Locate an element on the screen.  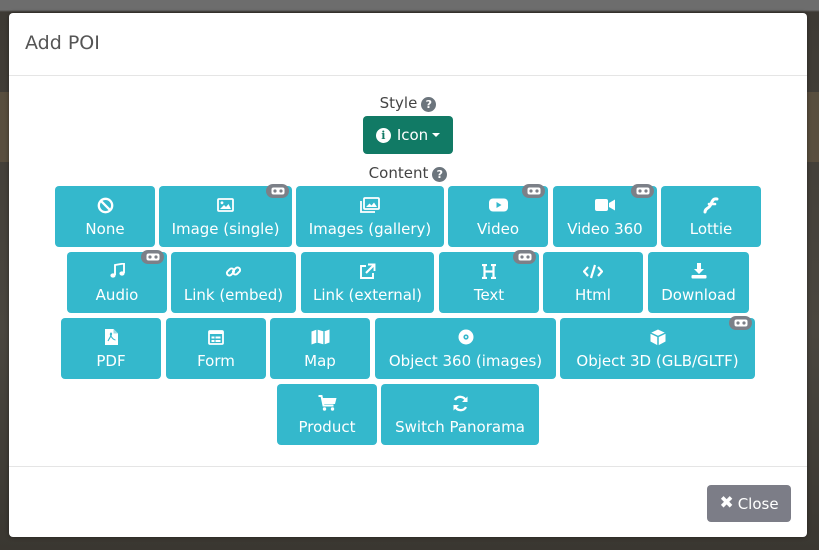
external-link-icon is located at coordinates (367, 271).